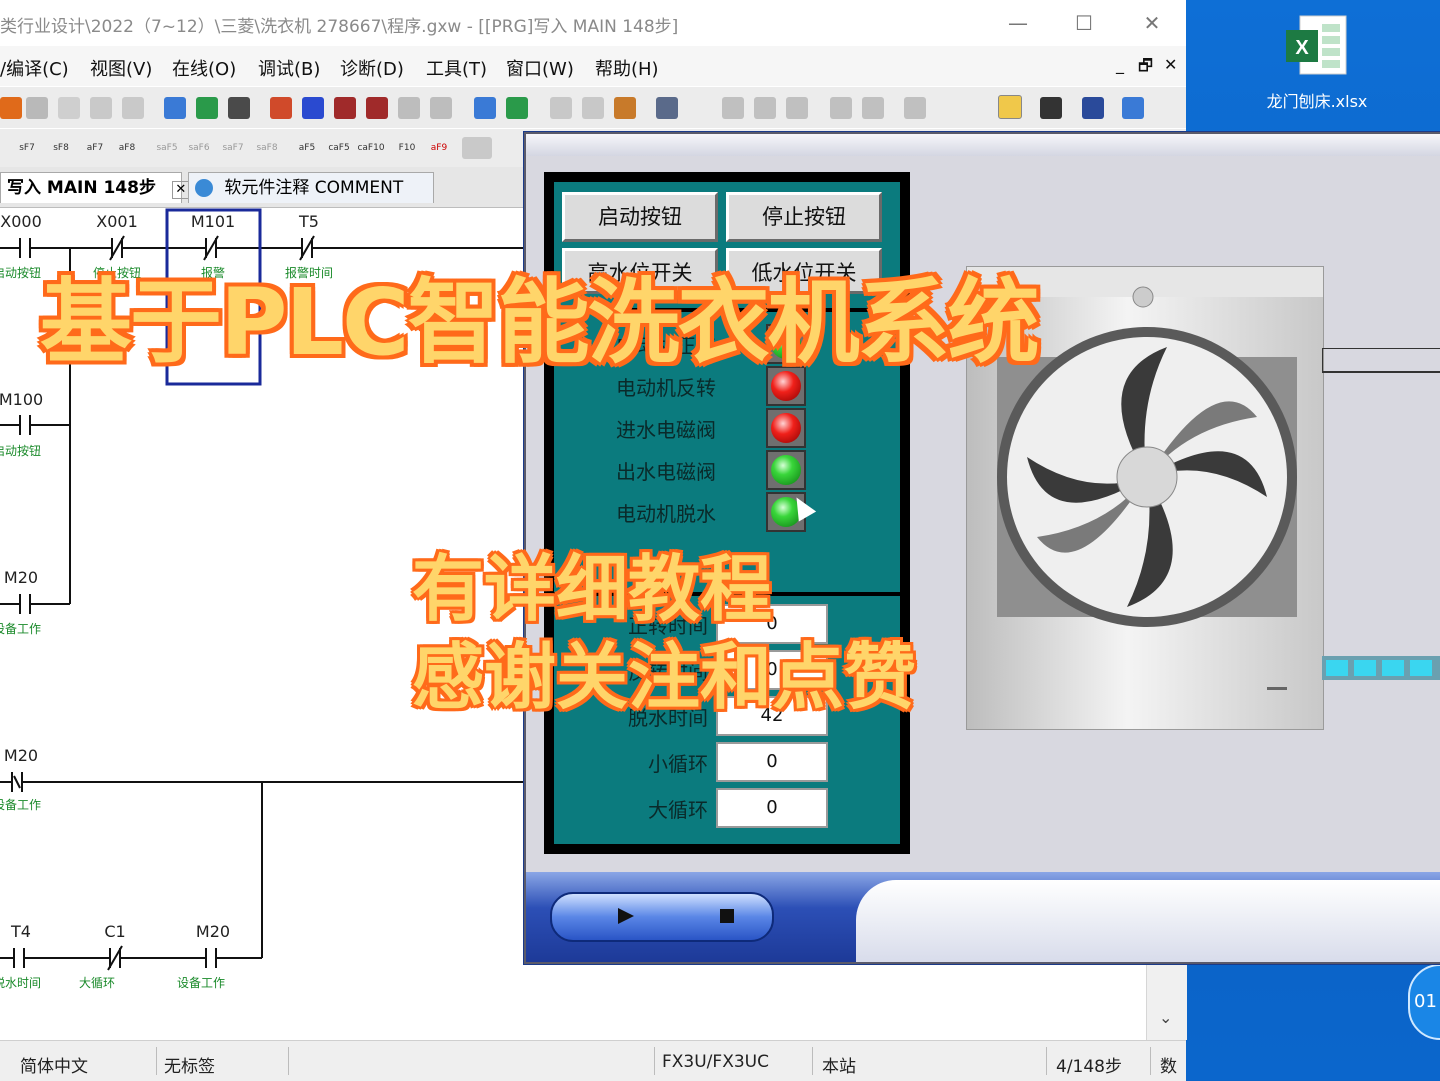  What do you see at coordinates (477, 148) in the screenshot?
I see `inst-icon` at bounding box center [477, 148].